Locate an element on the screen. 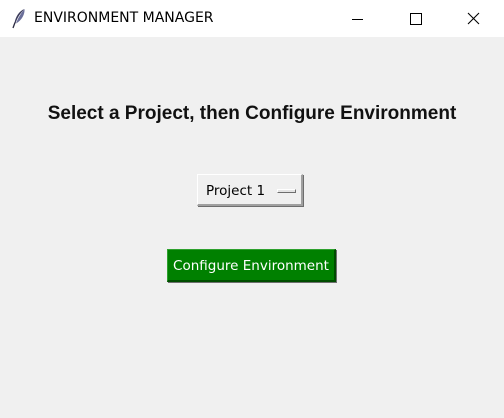  feather-icon is located at coordinates (19, 18).